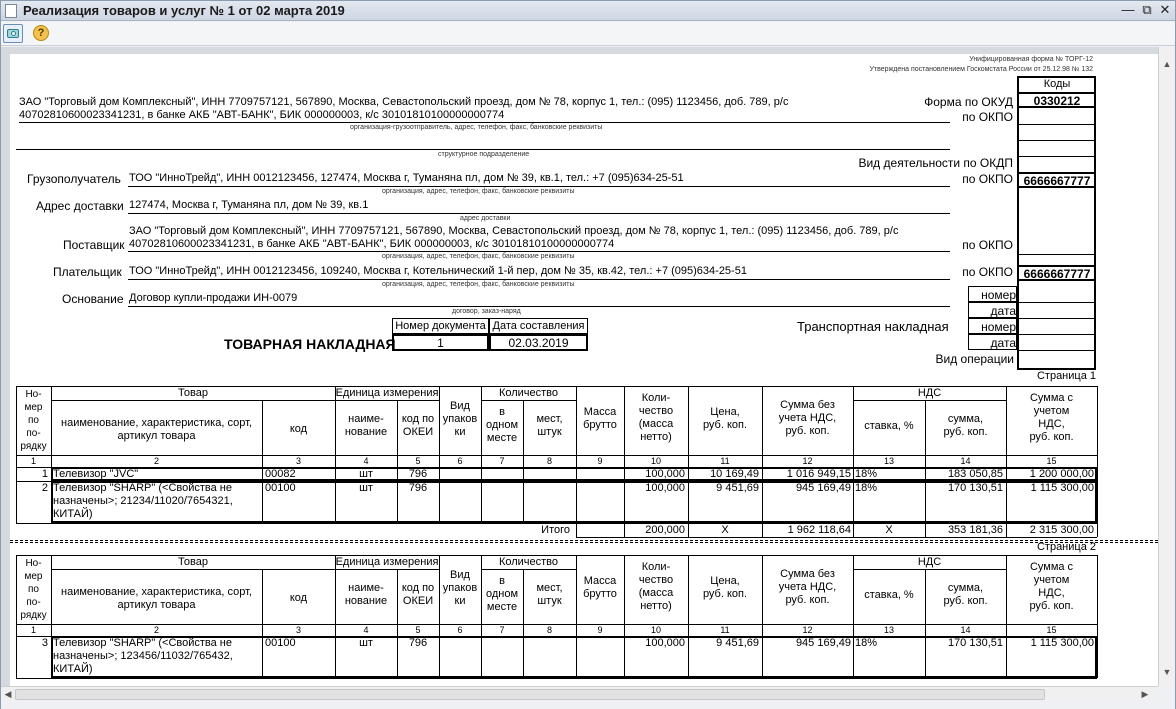 The width and height of the screenshot is (1176, 709). I want to click on total-vat-rate: X, so click(889, 530).